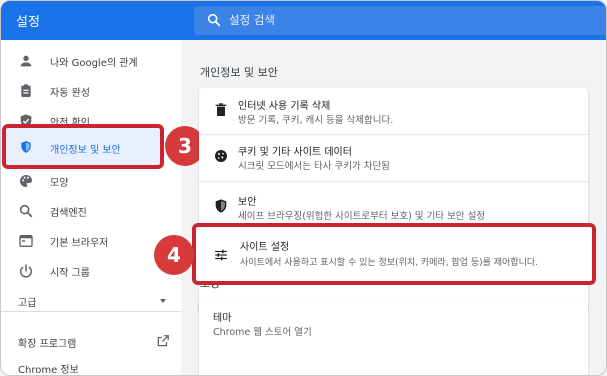 The image size is (607, 376). Describe the element at coordinates (91, 91) in the screenshot. I see `sidebar-item-autofill: 자동 완성` at that location.